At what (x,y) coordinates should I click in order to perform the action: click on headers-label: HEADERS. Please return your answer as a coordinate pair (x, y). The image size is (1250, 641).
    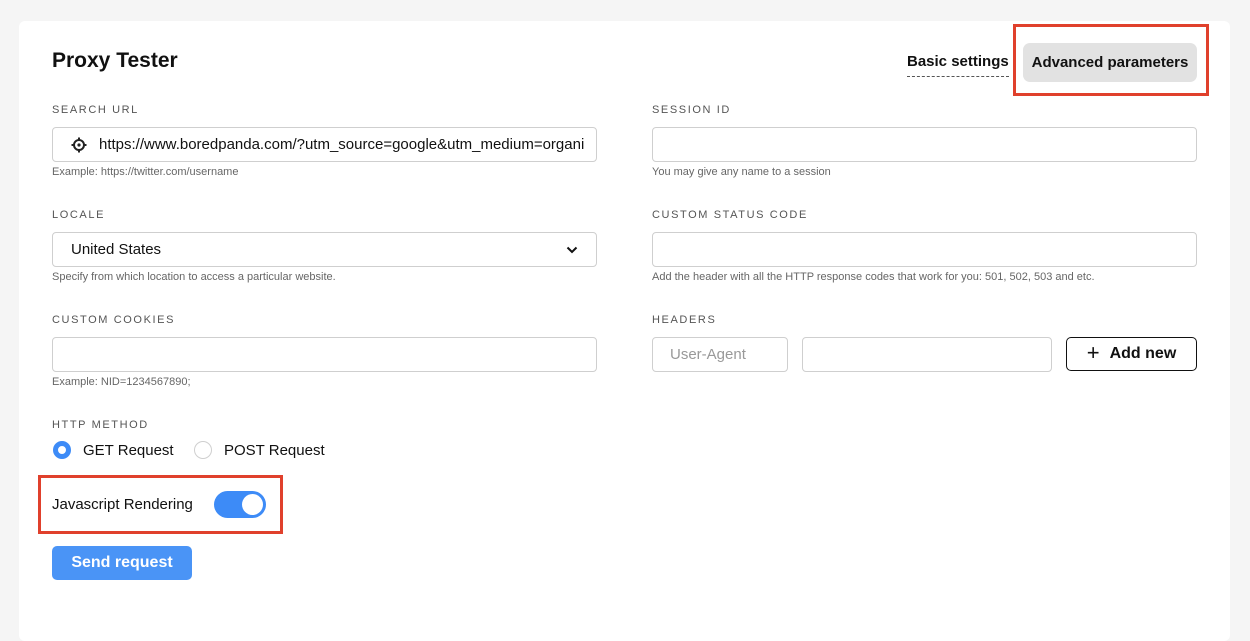
    Looking at the image, I should click on (684, 320).